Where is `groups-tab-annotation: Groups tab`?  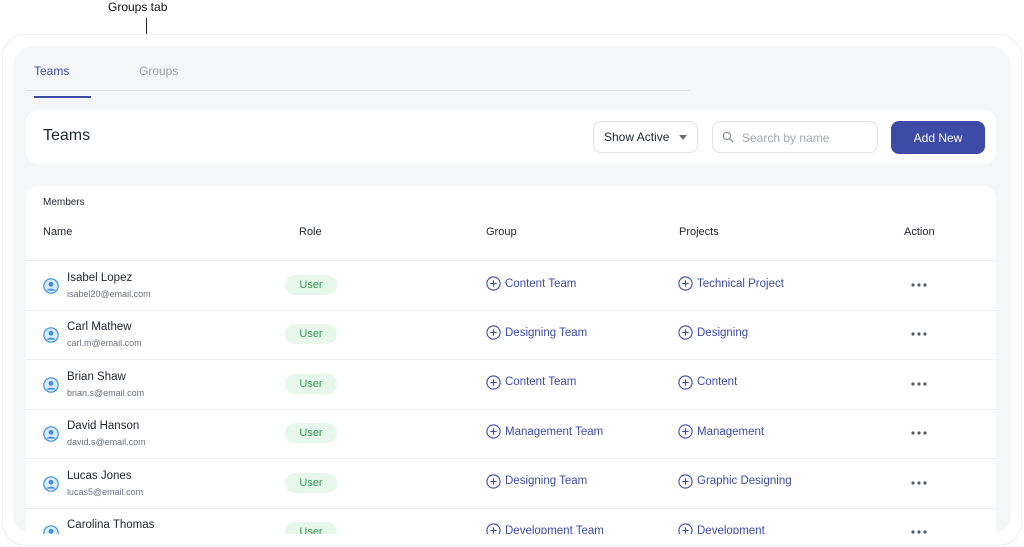 groups-tab-annotation: Groups tab is located at coordinates (138, 7).